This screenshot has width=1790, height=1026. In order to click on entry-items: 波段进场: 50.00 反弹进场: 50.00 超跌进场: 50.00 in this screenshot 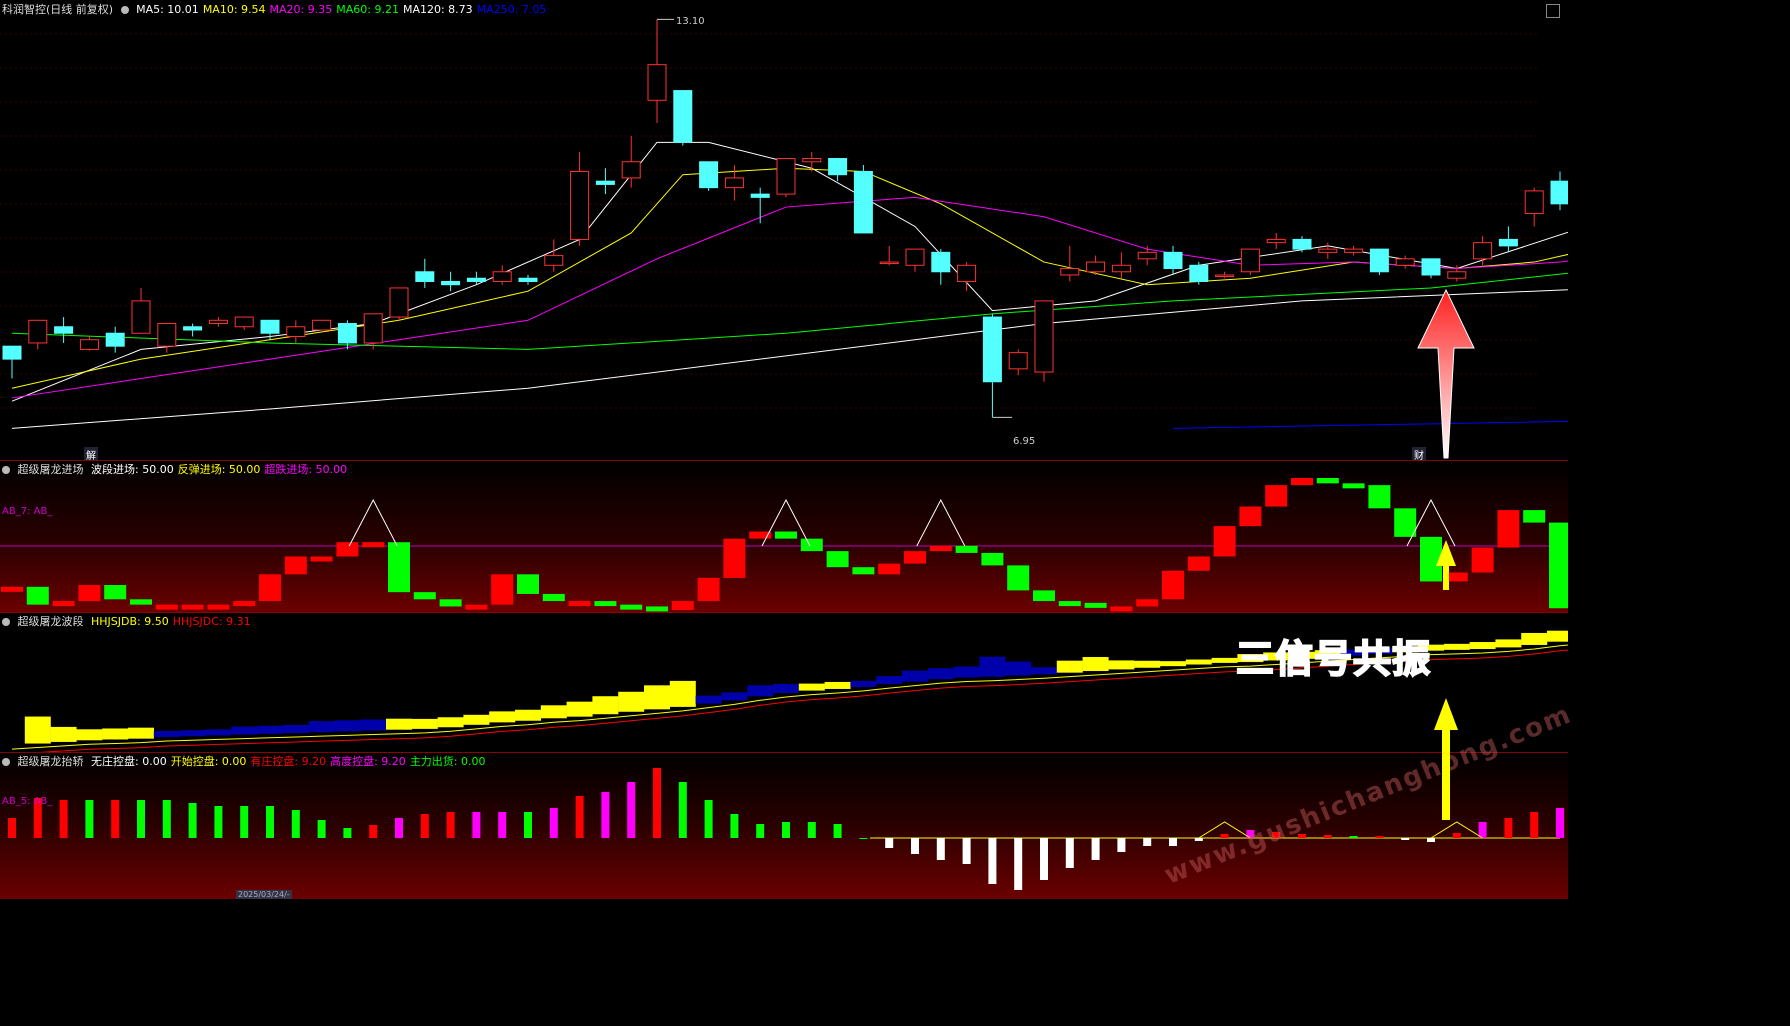, I will do `click(221, 469)`.